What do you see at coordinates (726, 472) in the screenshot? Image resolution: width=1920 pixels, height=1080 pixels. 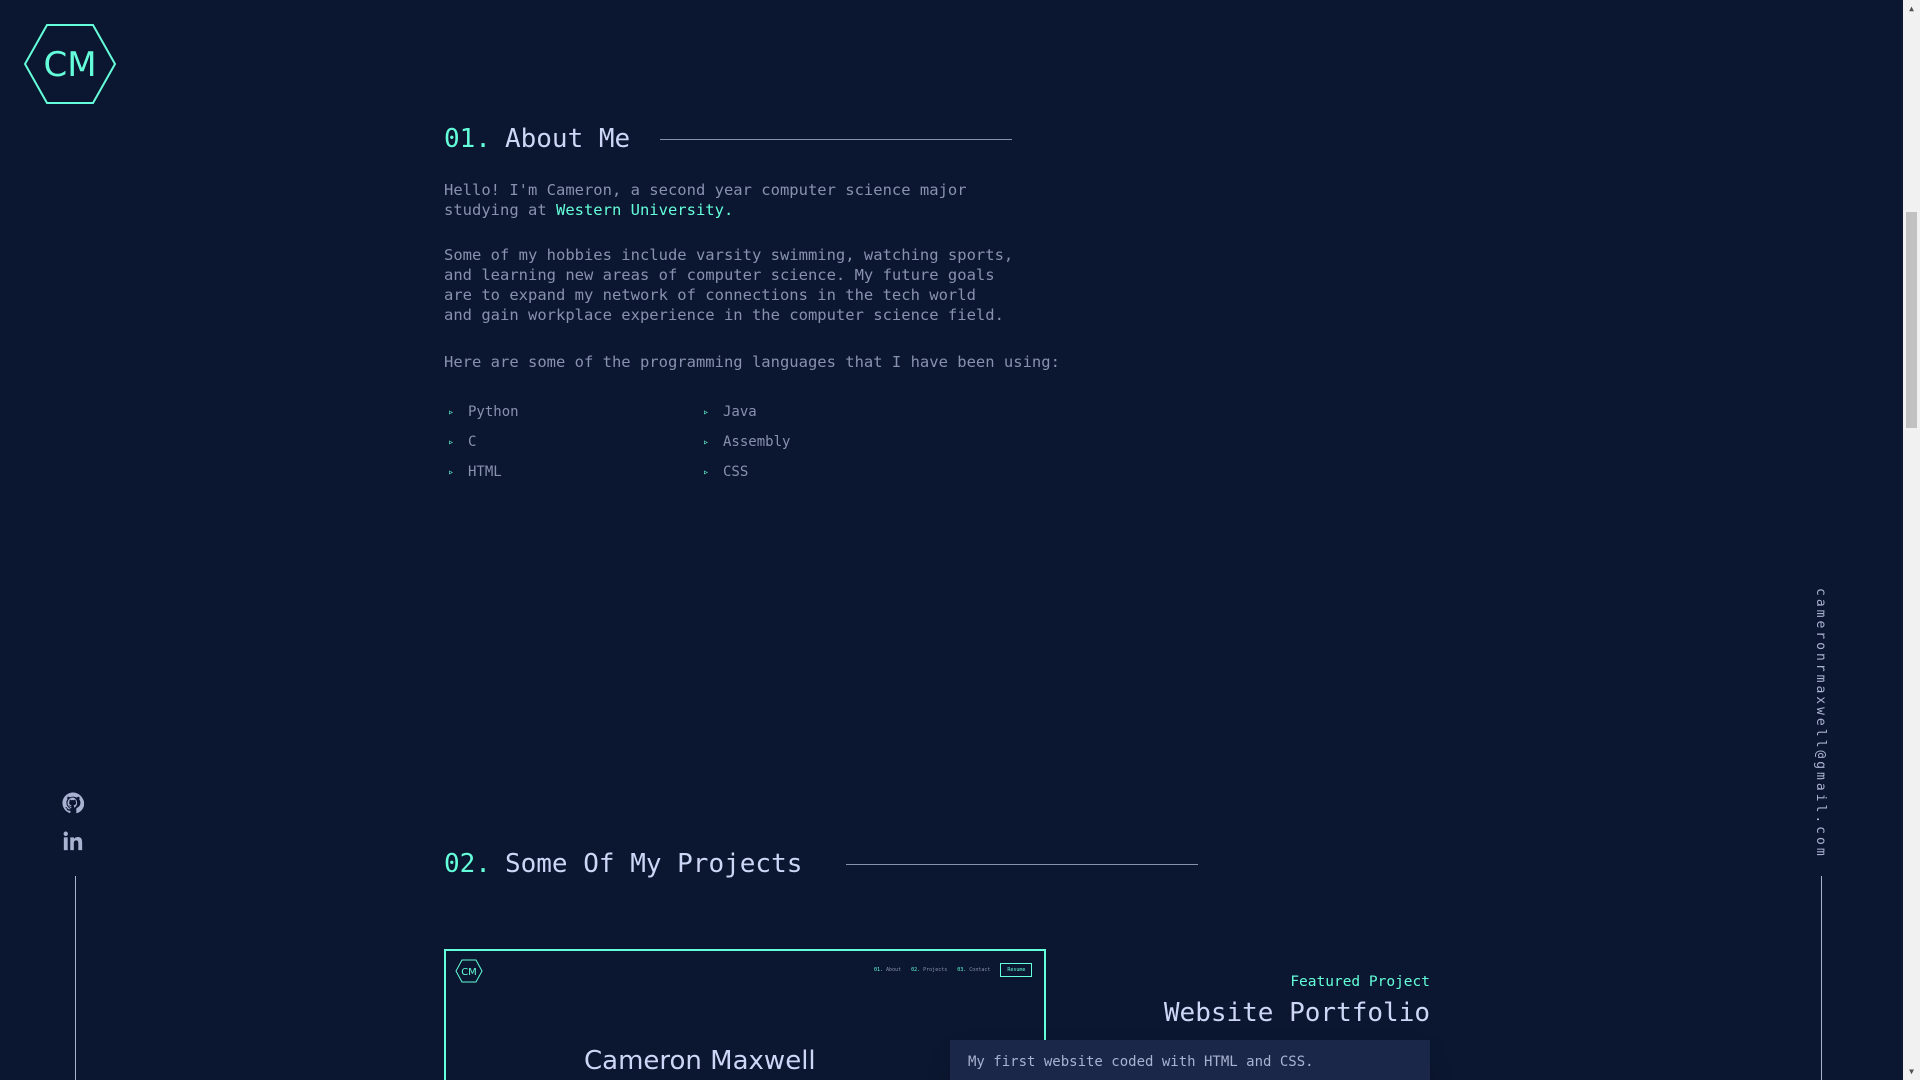 I see `skill-item: ▹ CSS` at bounding box center [726, 472].